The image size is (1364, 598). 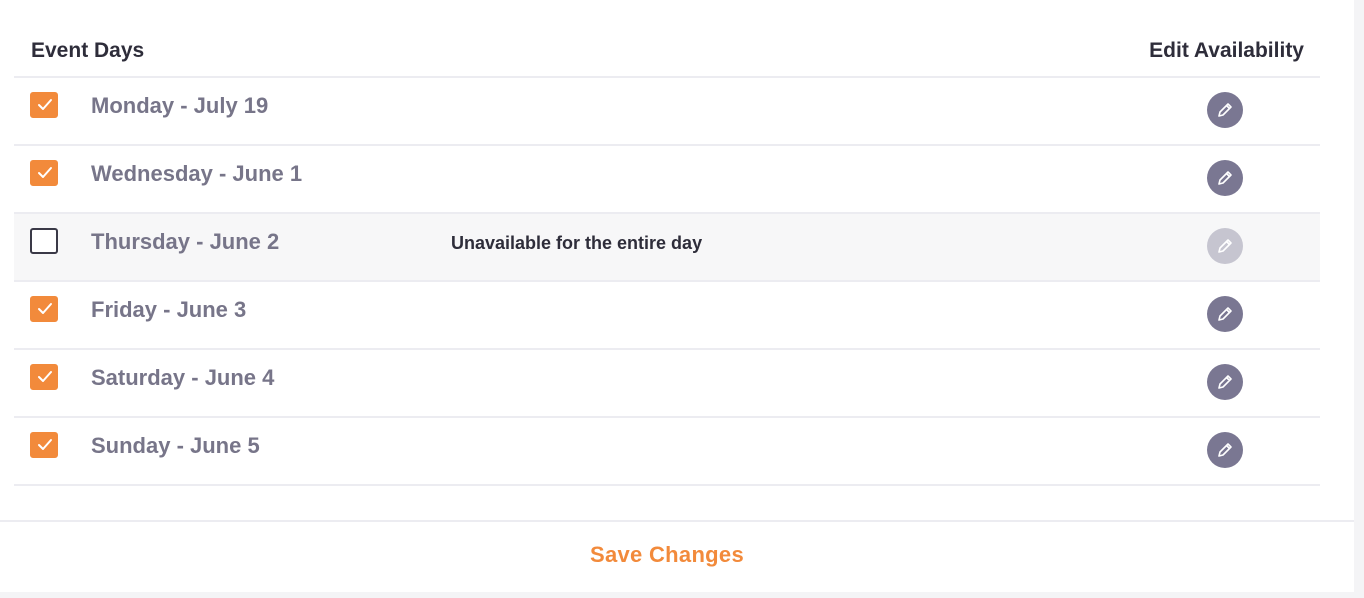 I want to click on day-row-wednesday: Wednesday - June 1, so click(x=667, y=180).